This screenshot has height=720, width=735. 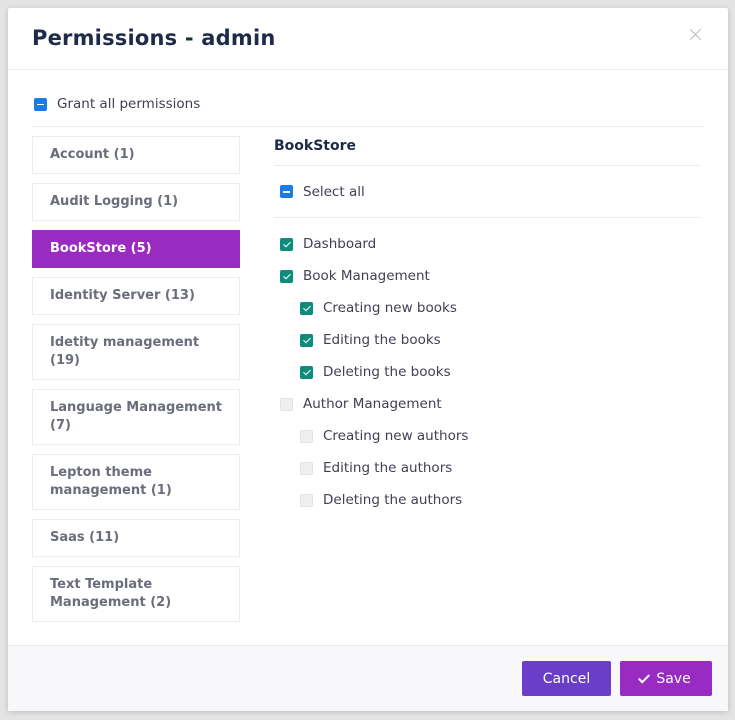 I want to click on check-icon, so click(x=644, y=677).